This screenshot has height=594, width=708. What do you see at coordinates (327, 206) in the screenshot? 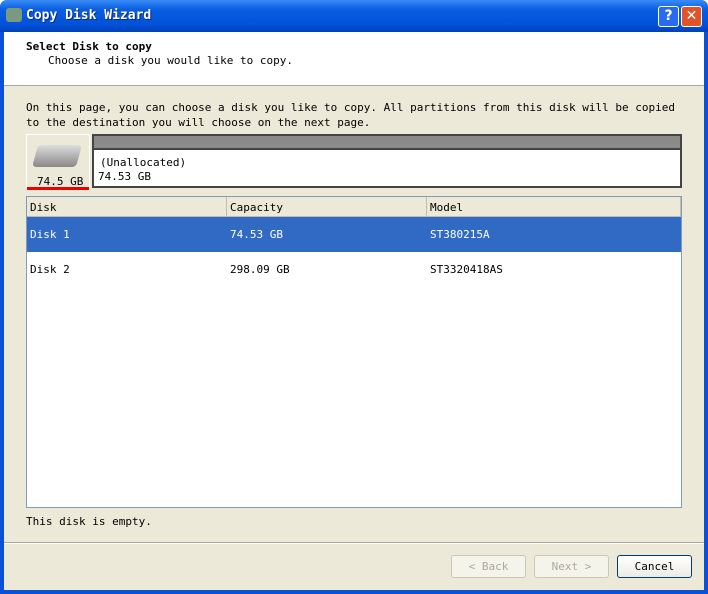
I see `column-capacity: Capacity` at bounding box center [327, 206].